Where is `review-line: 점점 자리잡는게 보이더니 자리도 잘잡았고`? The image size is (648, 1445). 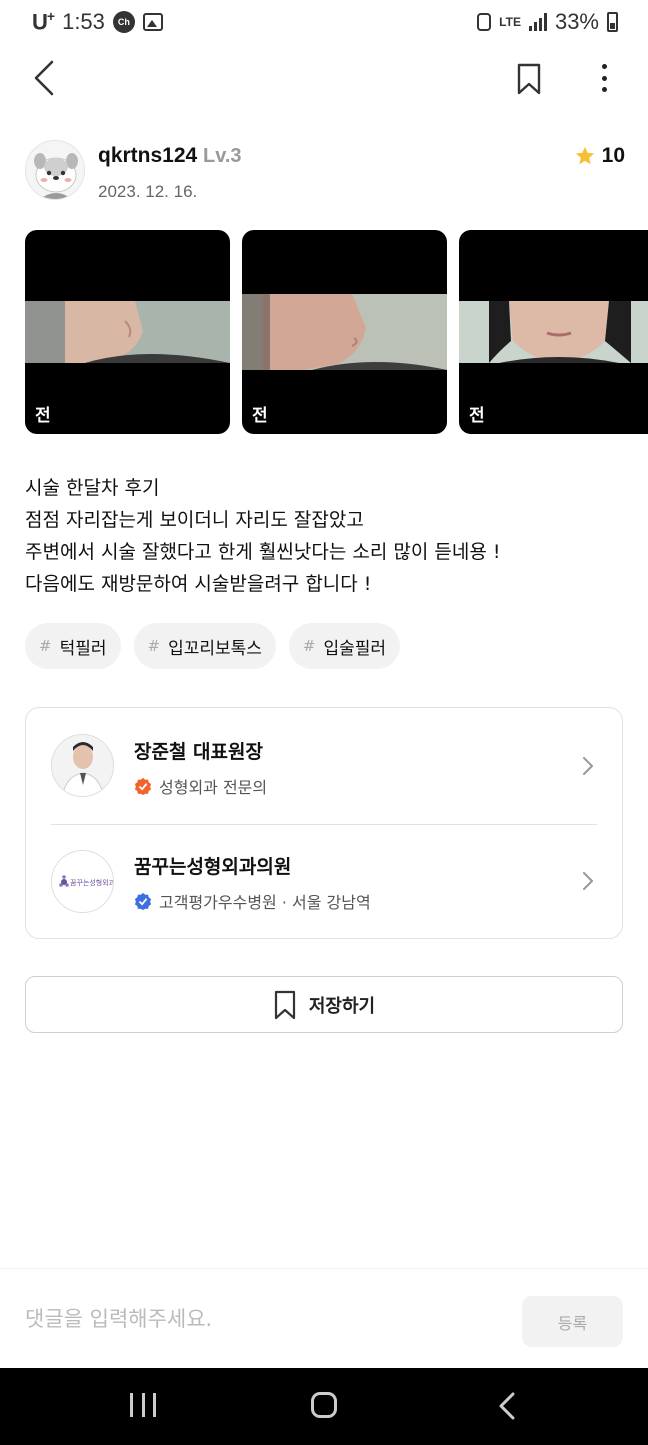 review-line: 점점 자리잡는게 보이더니 자리도 잘잡았고 is located at coordinates (194, 520).